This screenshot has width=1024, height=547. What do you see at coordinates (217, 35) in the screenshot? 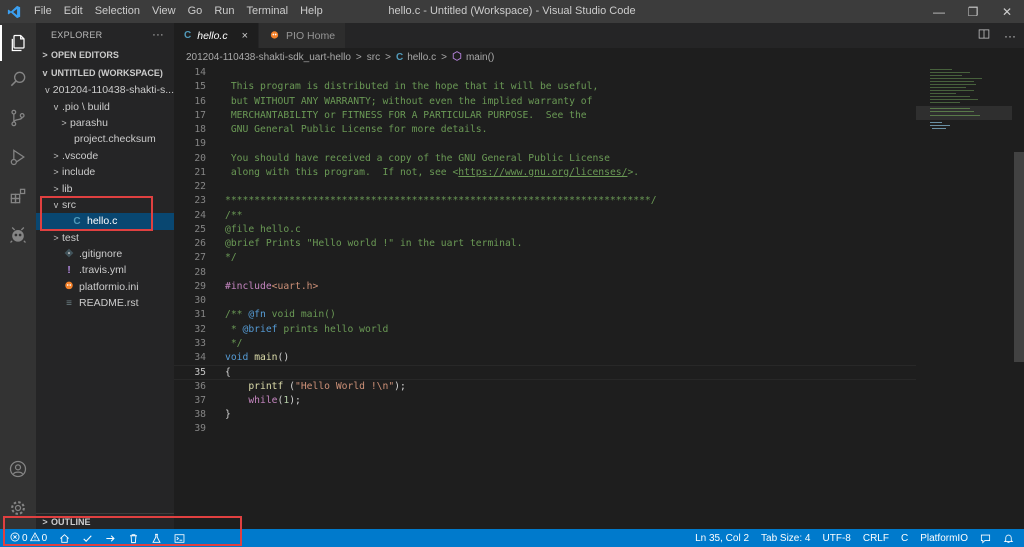
I see `tab-hello-c: C hello.c ×` at bounding box center [217, 35].